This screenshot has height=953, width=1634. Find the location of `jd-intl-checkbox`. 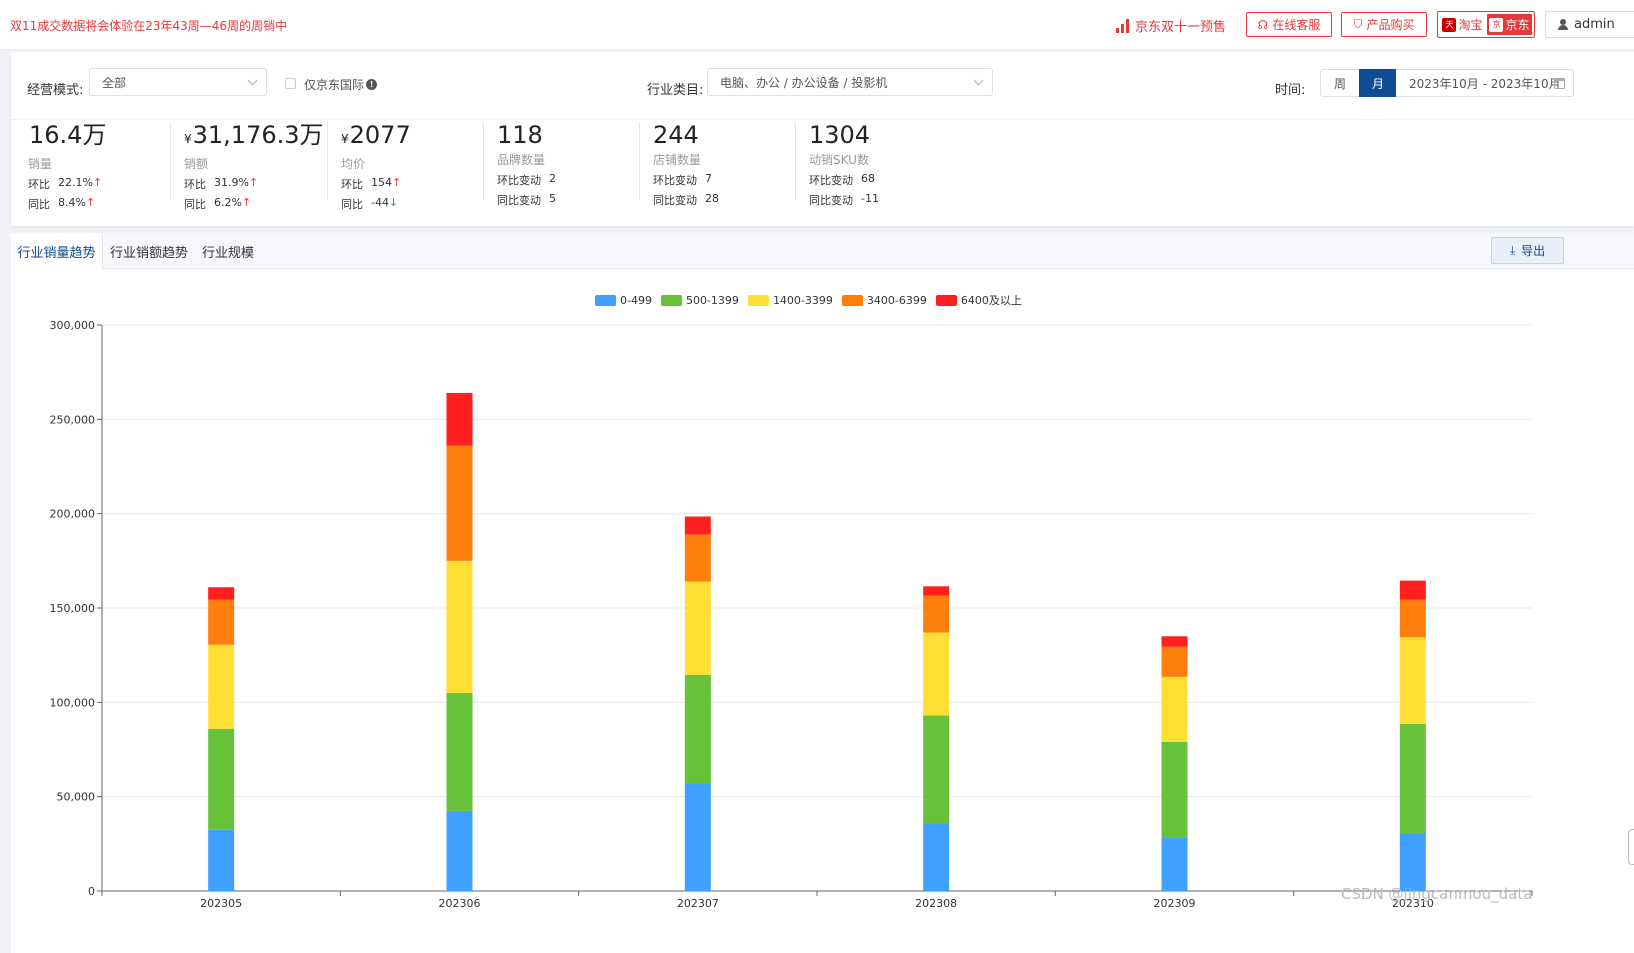

jd-intl-checkbox is located at coordinates (290, 83).